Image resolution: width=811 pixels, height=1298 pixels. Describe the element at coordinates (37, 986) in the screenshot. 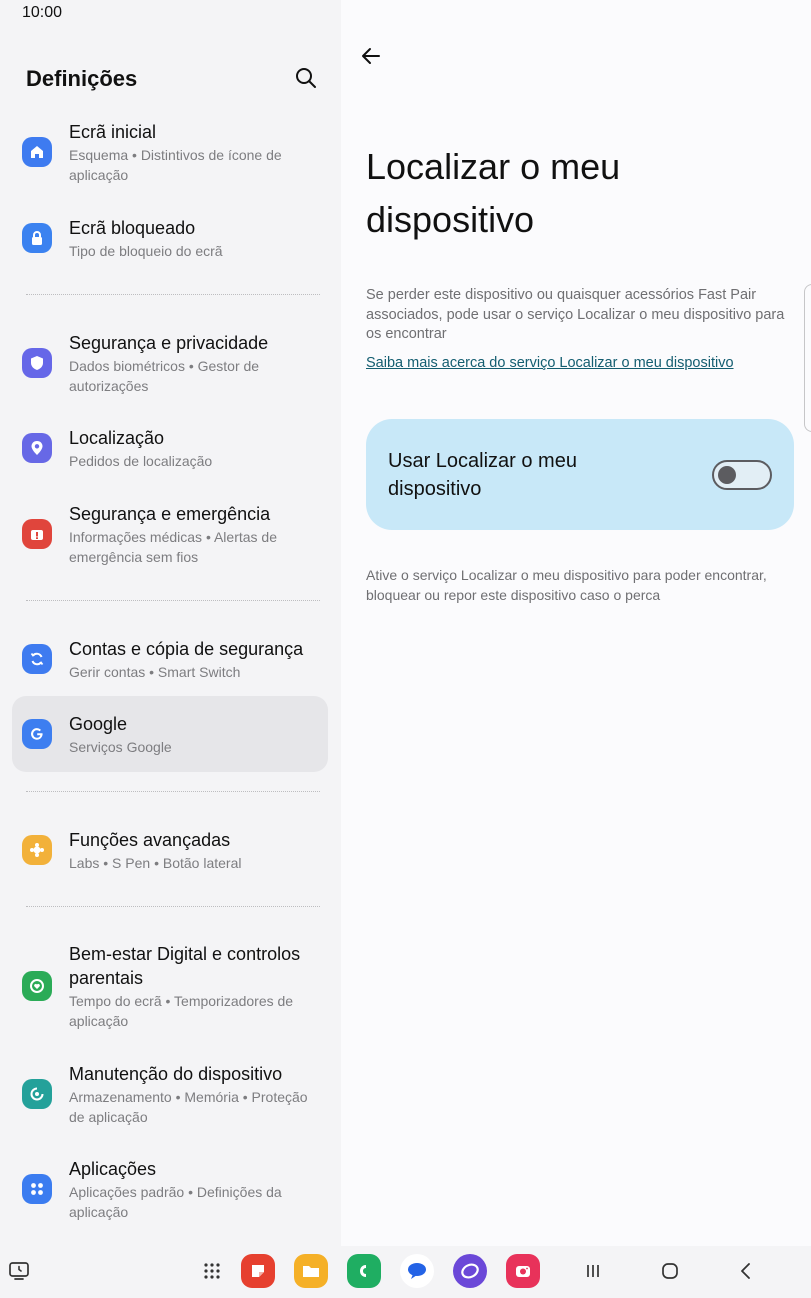

I see `wellbeing-icon` at that location.